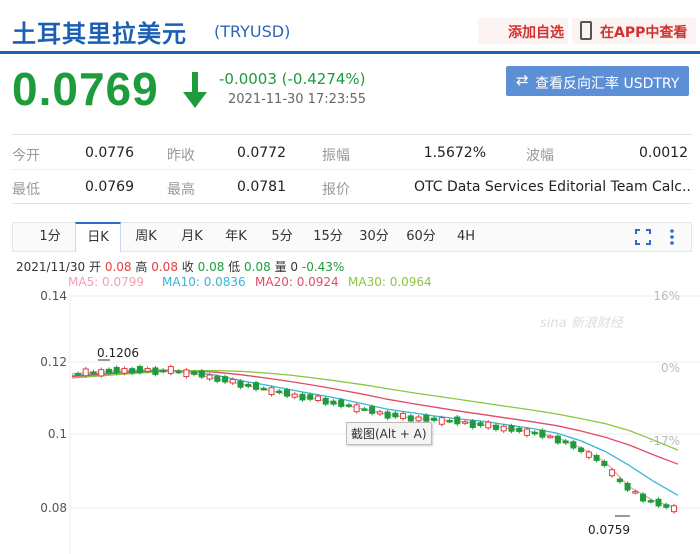 The image size is (700, 554). I want to click on open-value: 0.08, so click(118, 267).